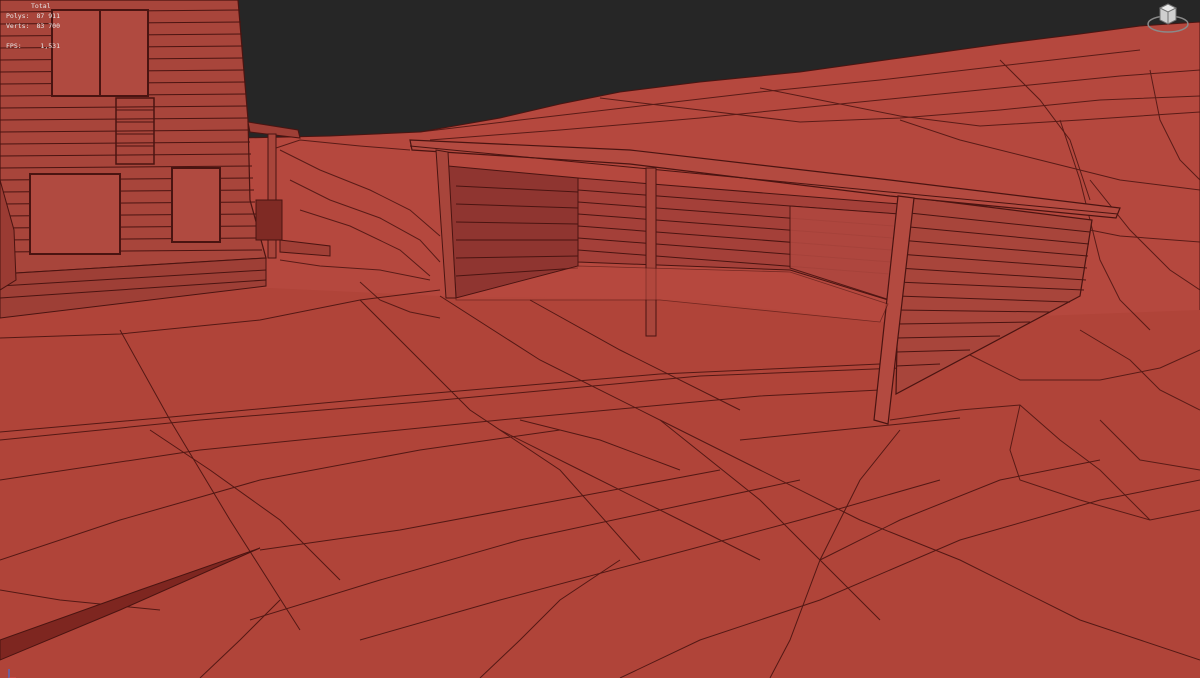 This screenshot has width=1200, height=678. What do you see at coordinates (269, 220) in the screenshot?
I see `porch-steps` at bounding box center [269, 220].